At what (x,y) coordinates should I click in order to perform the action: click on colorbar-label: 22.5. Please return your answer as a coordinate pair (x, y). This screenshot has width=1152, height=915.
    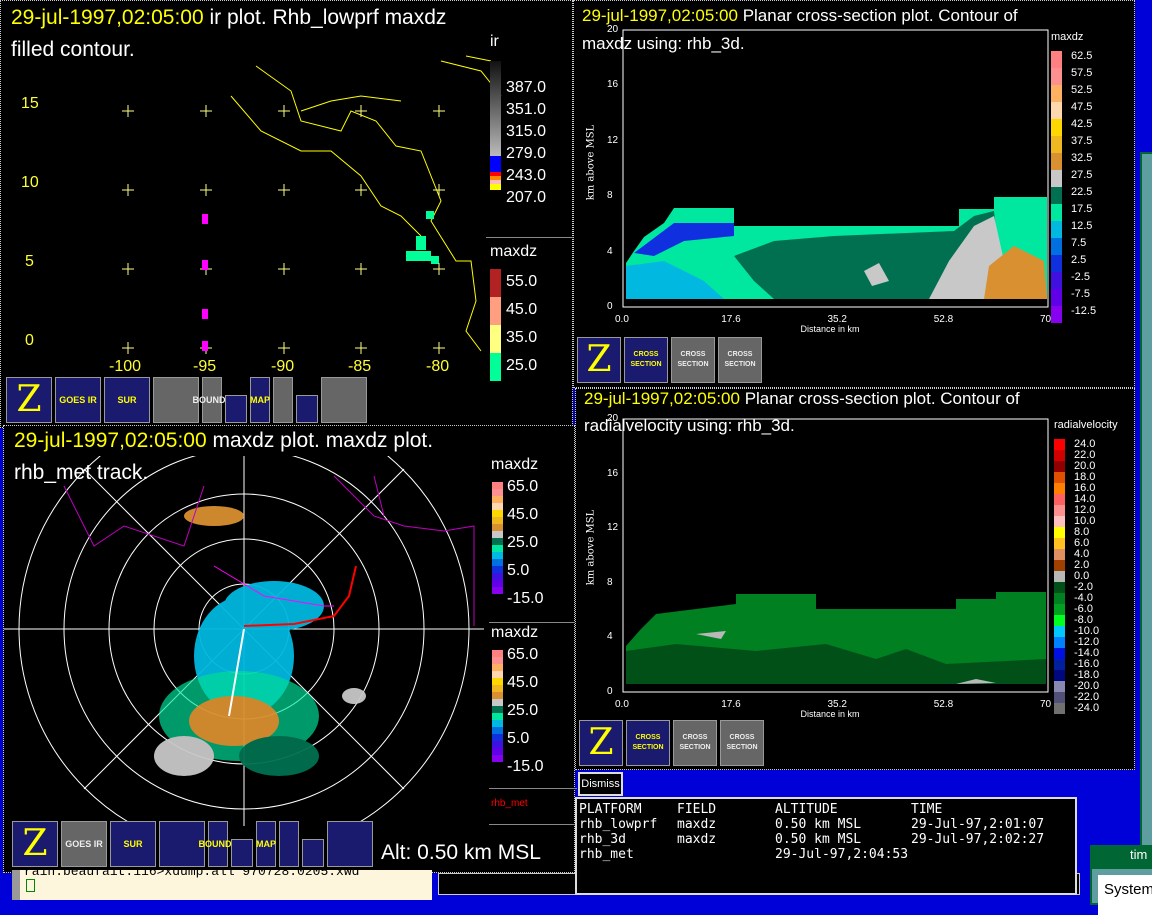
    Looking at the image, I should click on (1082, 192).